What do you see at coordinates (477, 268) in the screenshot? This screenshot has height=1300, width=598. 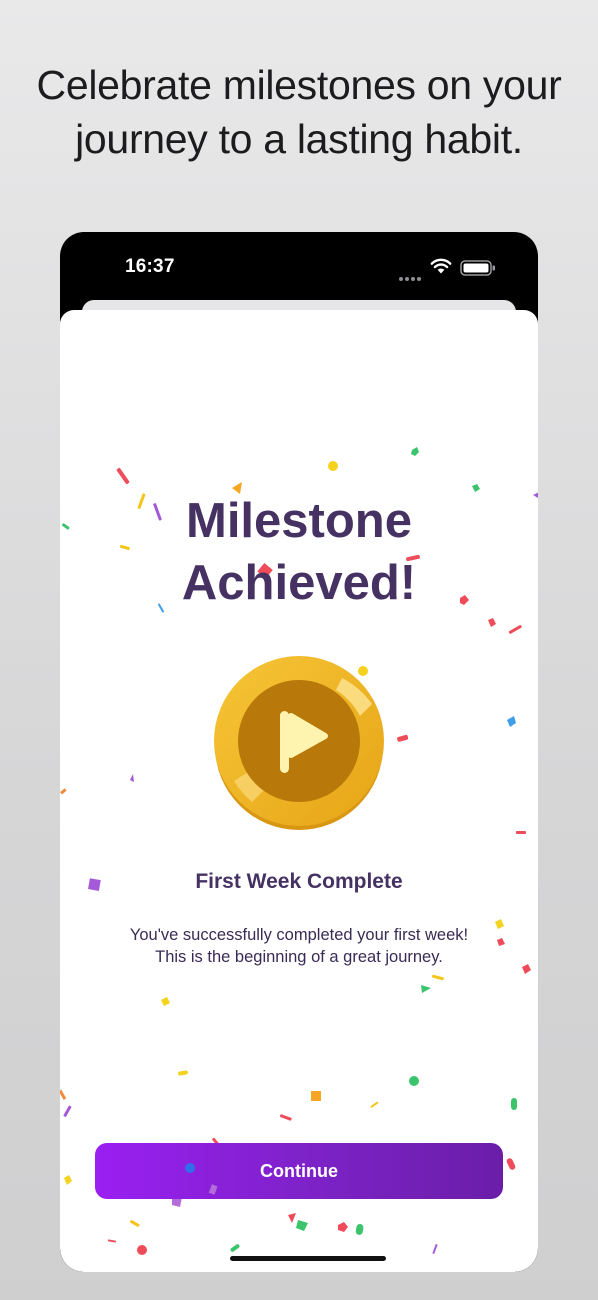 I see `battery-icon` at bounding box center [477, 268].